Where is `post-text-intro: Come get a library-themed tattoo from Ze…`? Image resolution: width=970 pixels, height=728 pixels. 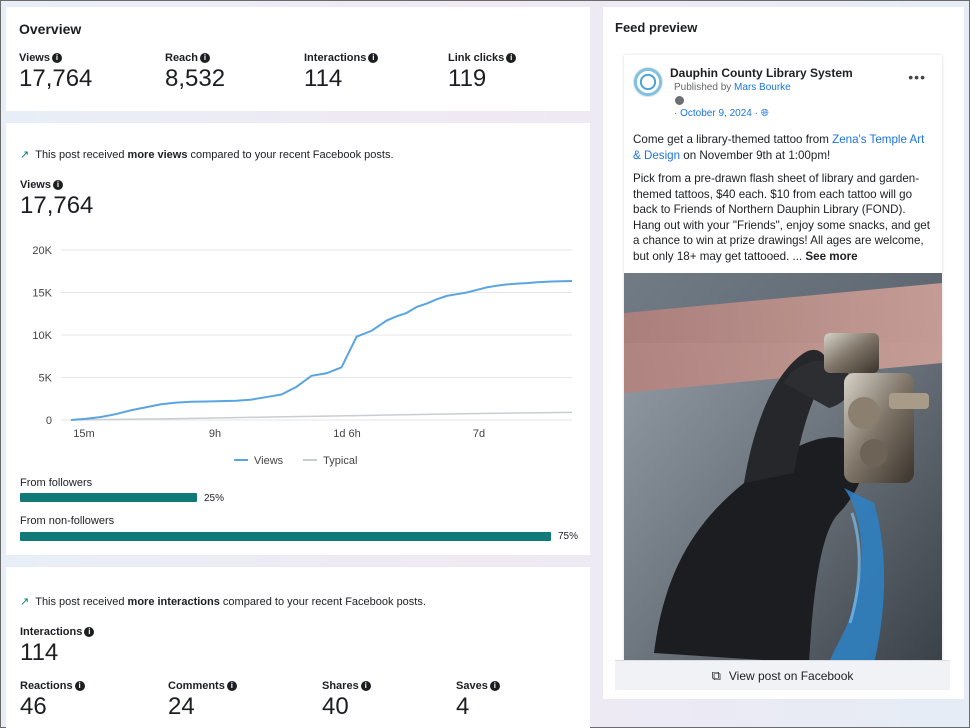
post-text-intro: Come get a library-themed tattoo from Ze… is located at coordinates (779, 147).